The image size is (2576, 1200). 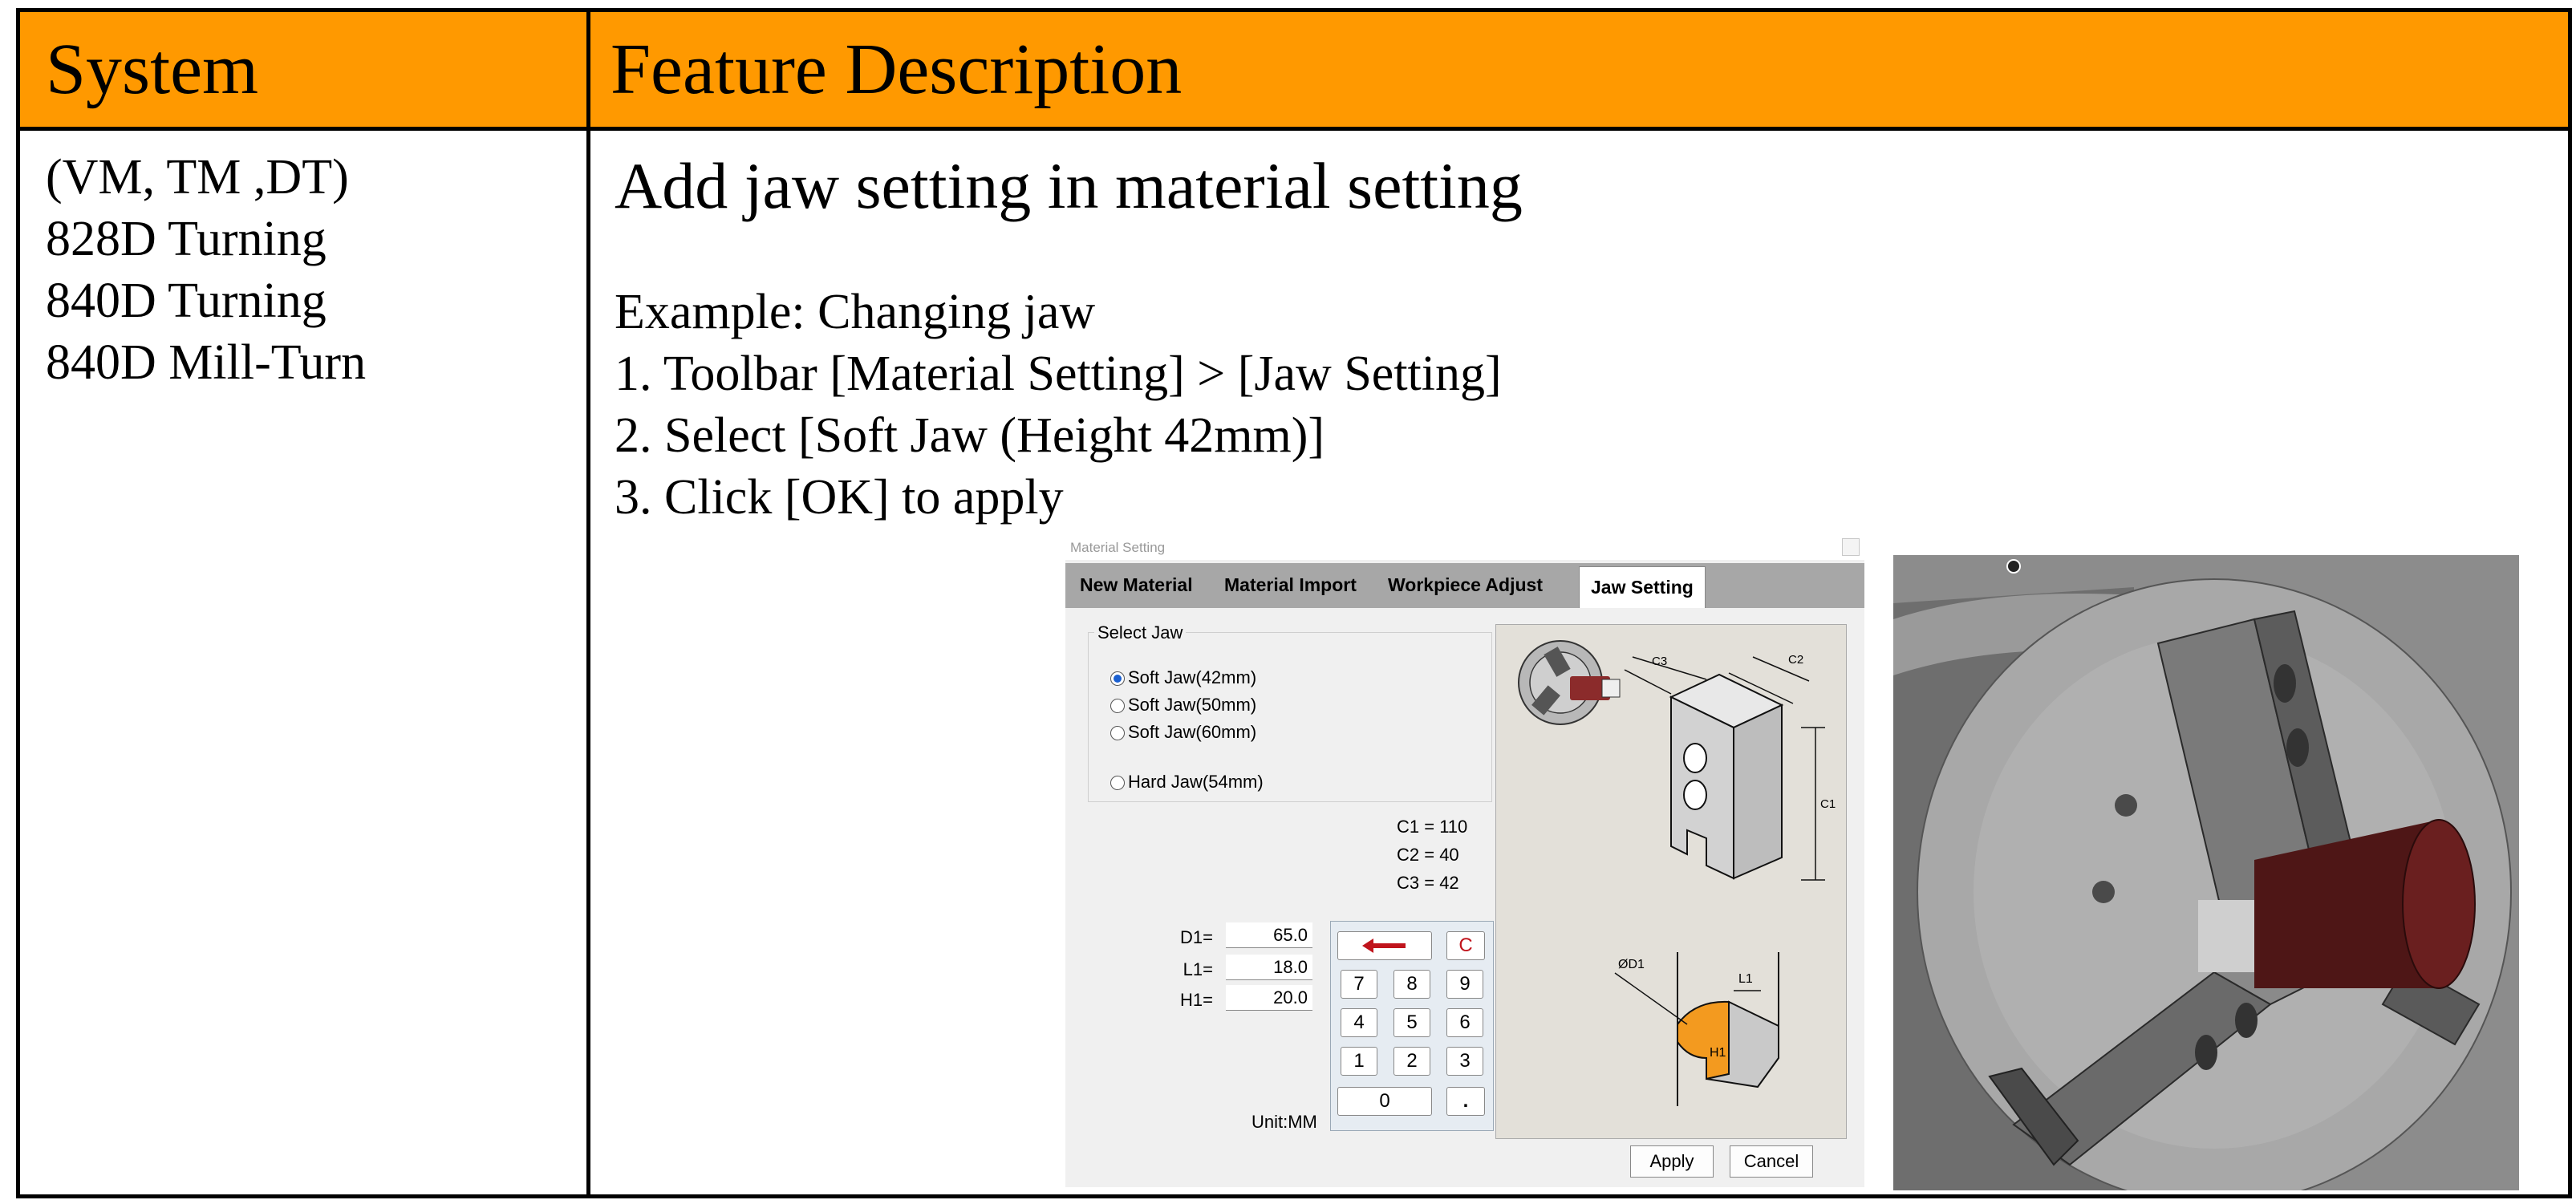 I want to click on key-0: 0, so click(x=1384, y=1101).